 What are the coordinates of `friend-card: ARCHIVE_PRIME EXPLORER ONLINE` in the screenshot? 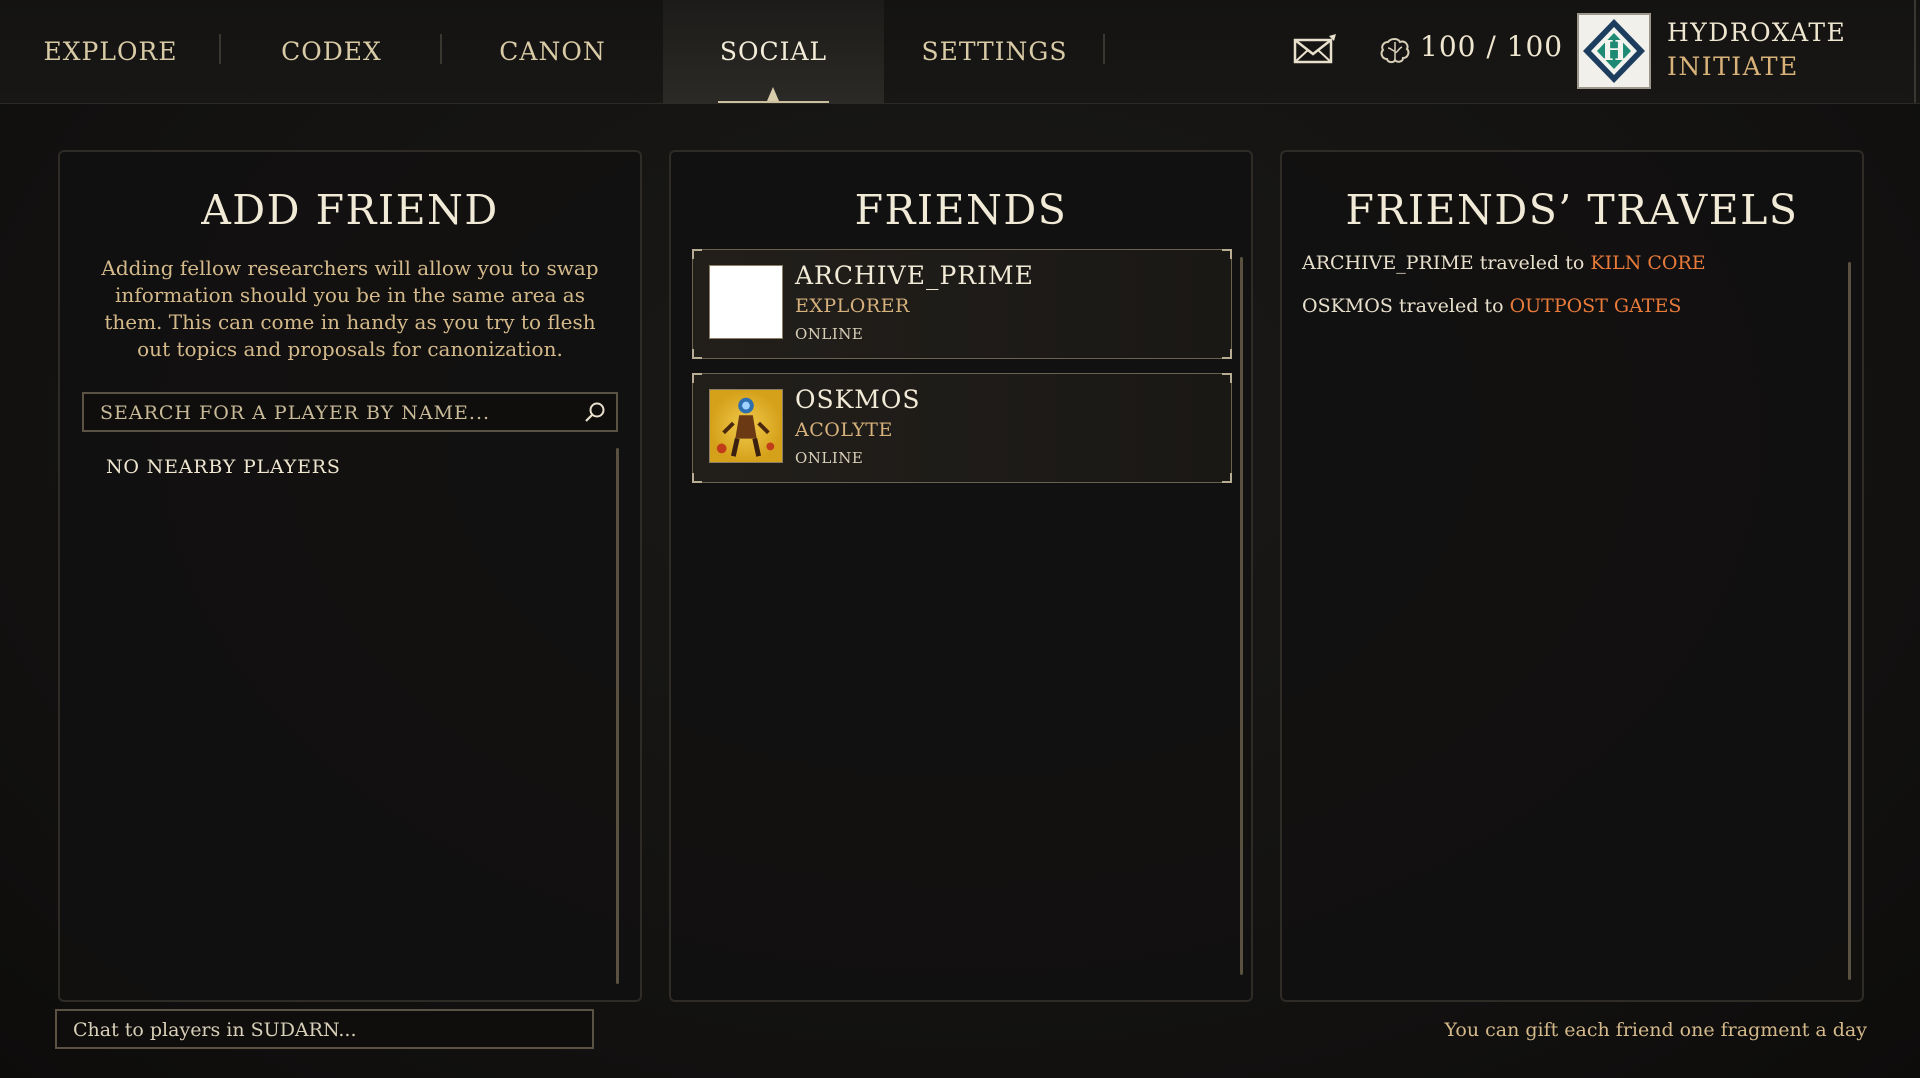 It's located at (962, 304).